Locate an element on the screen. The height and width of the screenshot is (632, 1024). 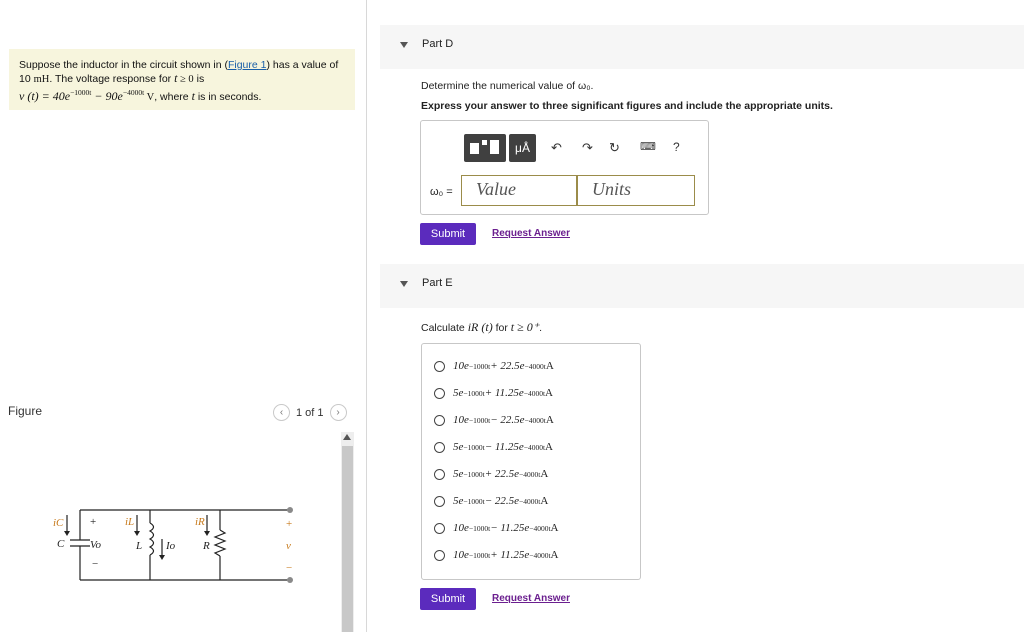
problem-text: . The voltage response for is located at coordinates (112, 79).